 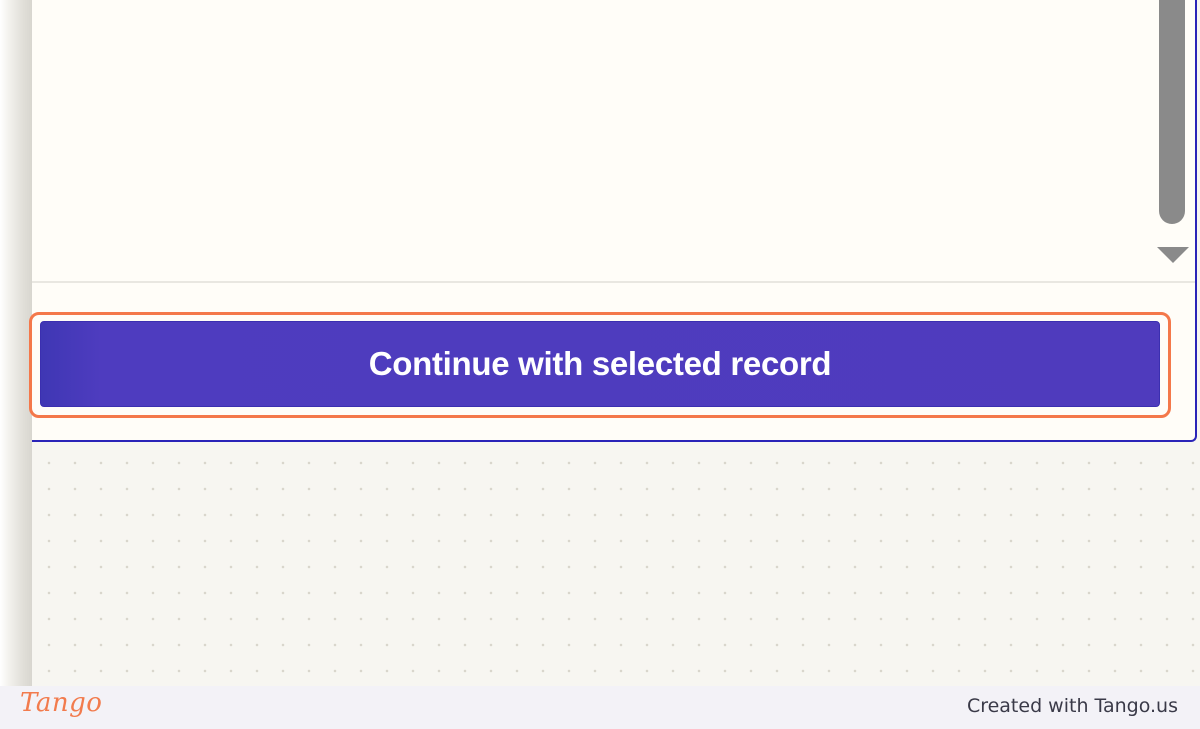 What do you see at coordinates (1072, 706) in the screenshot?
I see `created-with-tango-text: Created with Tango.us` at bounding box center [1072, 706].